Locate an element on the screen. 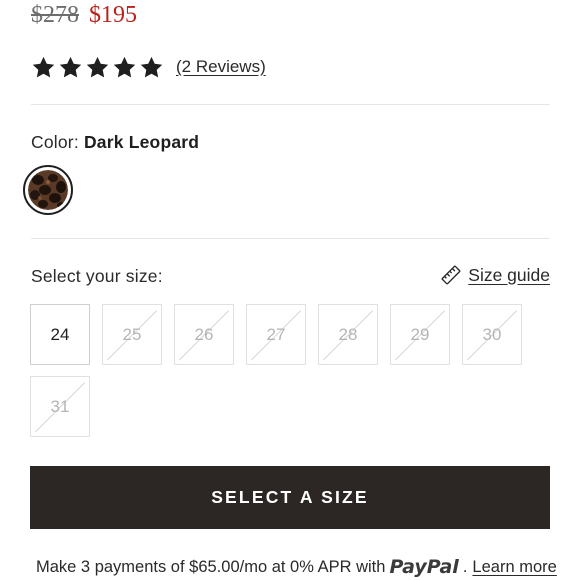  size-option-label: 28 is located at coordinates (348, 334).